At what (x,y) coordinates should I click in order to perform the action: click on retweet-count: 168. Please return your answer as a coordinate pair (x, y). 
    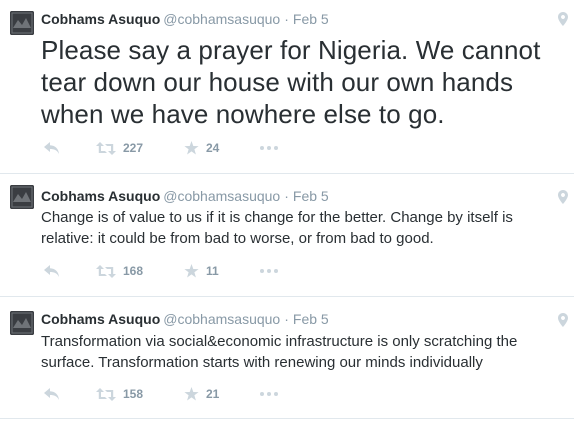
    Looking at the image, I should click on (133, 271).